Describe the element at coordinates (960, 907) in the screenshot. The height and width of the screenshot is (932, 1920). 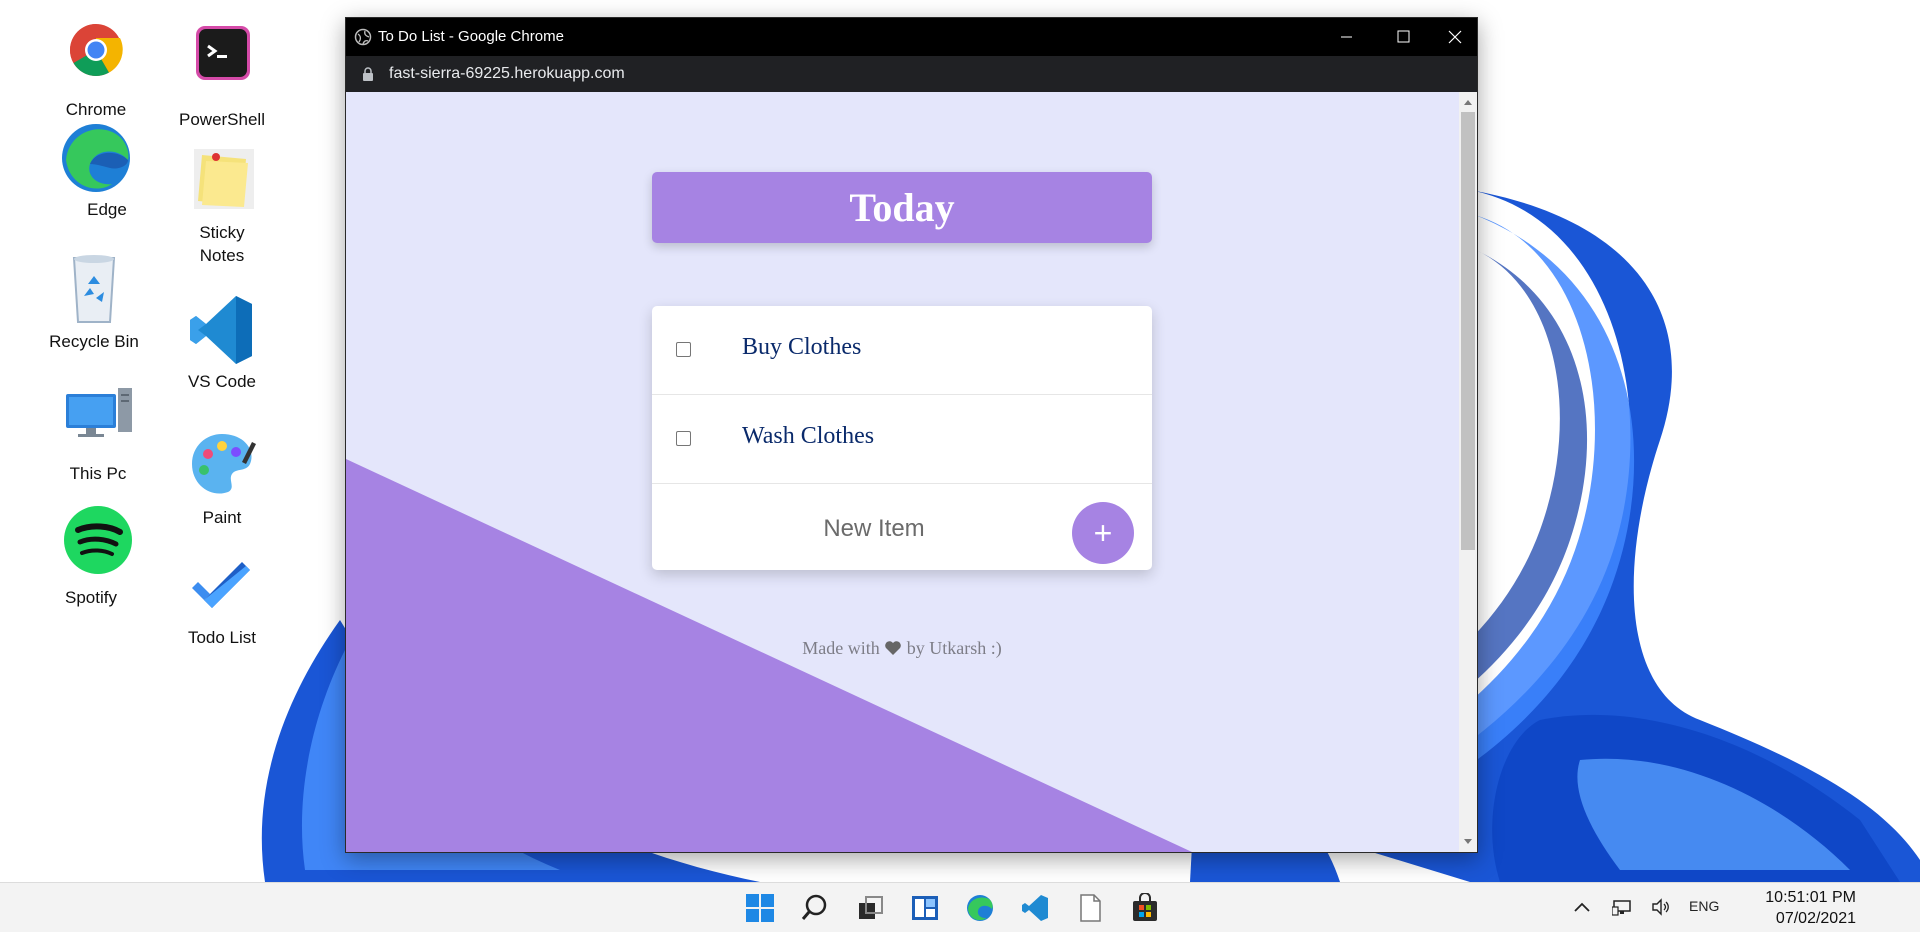
I see `taskbar: ENG 10:51:01 PM 07/02/2021` at that location.